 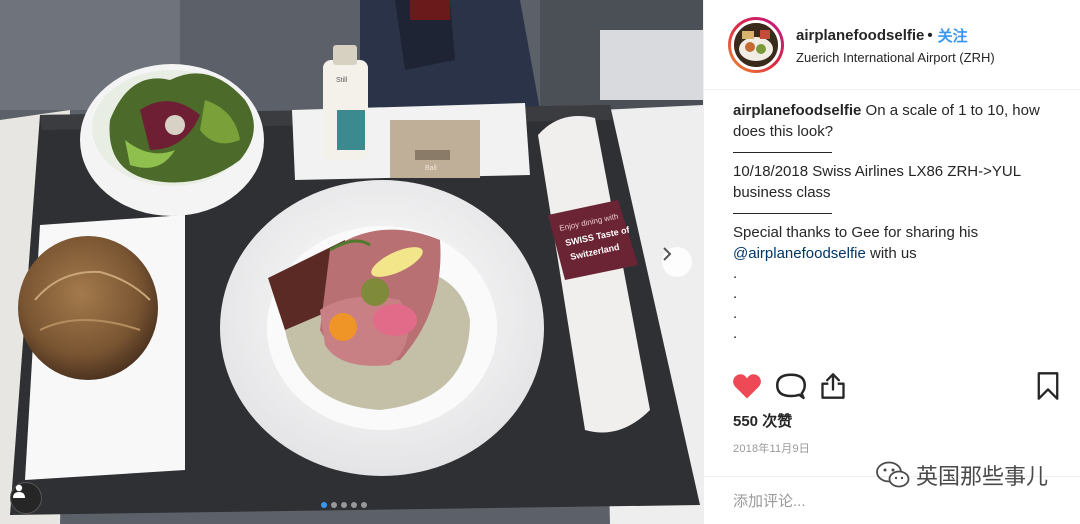 What do you see at coordinates (431, 168) in the screenshot?
I see `butter-card-label: Ball` at bounding box center [431, 168].